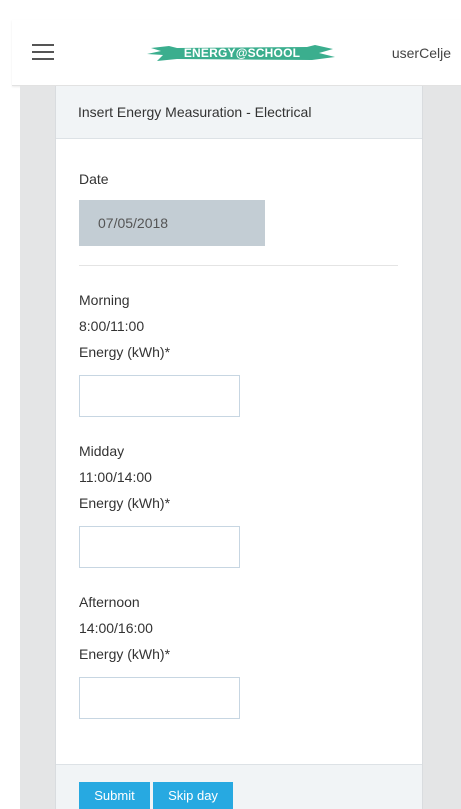  What do you see at coordinates (102, 451) in the screenshot?
I see `period-name: Midday` at bounding box center [102, 451].